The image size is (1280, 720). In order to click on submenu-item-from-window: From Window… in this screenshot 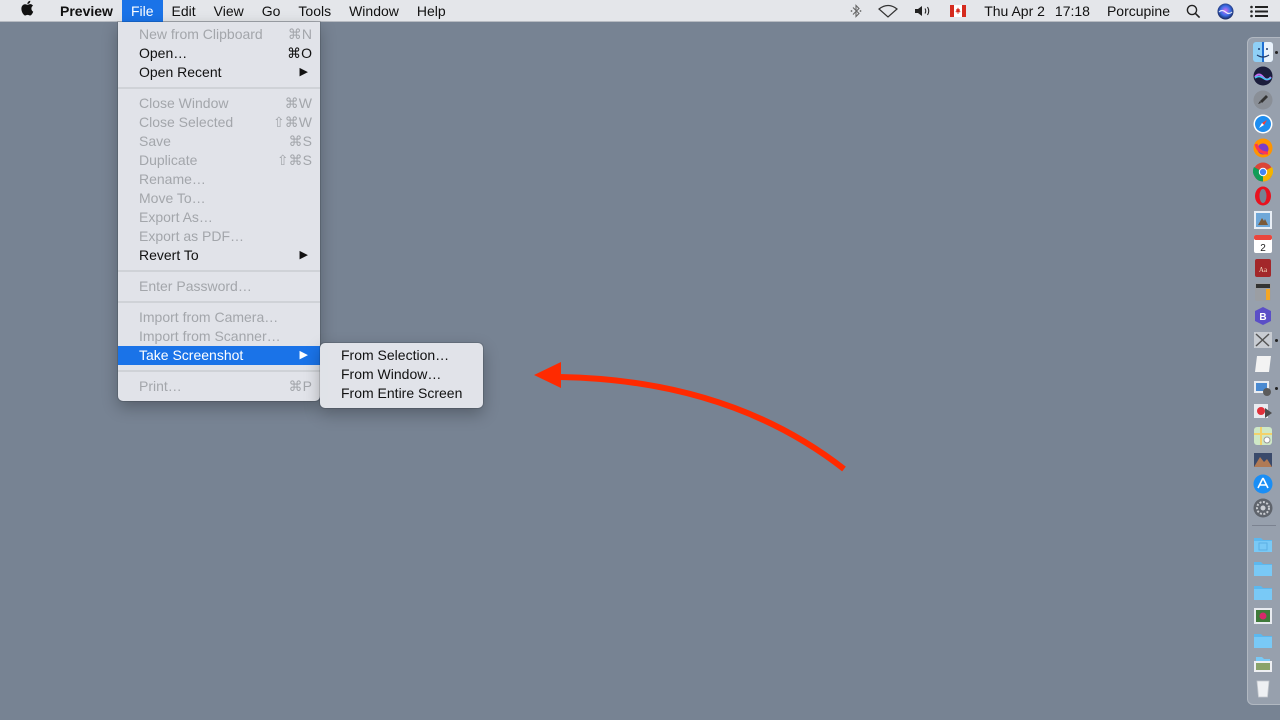, I will do `click(401, 374)`.